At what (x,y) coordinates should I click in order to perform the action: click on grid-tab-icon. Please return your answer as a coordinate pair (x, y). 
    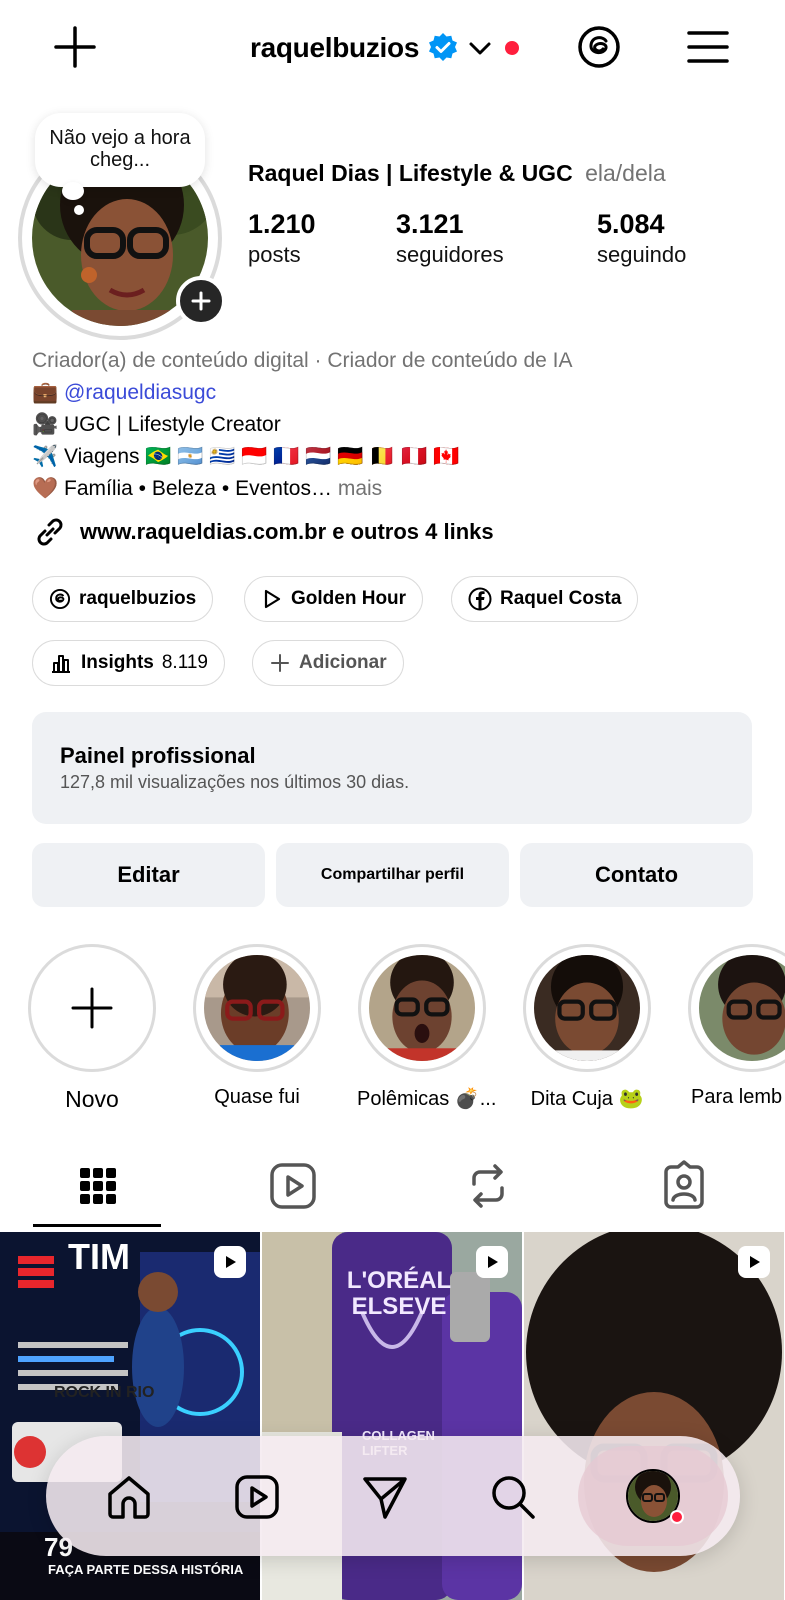
    Looking at the image, I should click on (98, 1186).